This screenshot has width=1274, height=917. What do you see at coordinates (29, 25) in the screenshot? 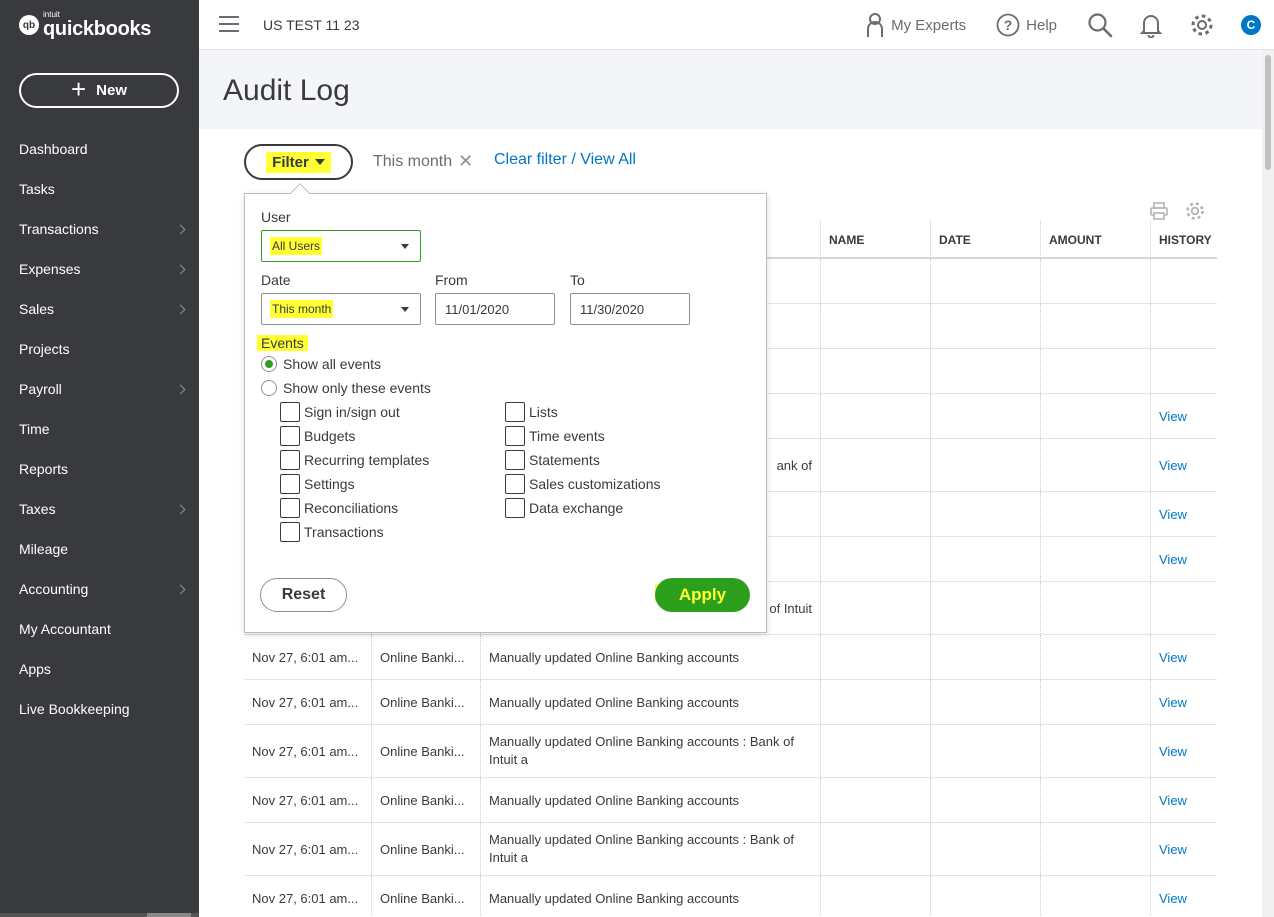
I see `qb-logo-icon: qb` at bounding box center [29, 25].